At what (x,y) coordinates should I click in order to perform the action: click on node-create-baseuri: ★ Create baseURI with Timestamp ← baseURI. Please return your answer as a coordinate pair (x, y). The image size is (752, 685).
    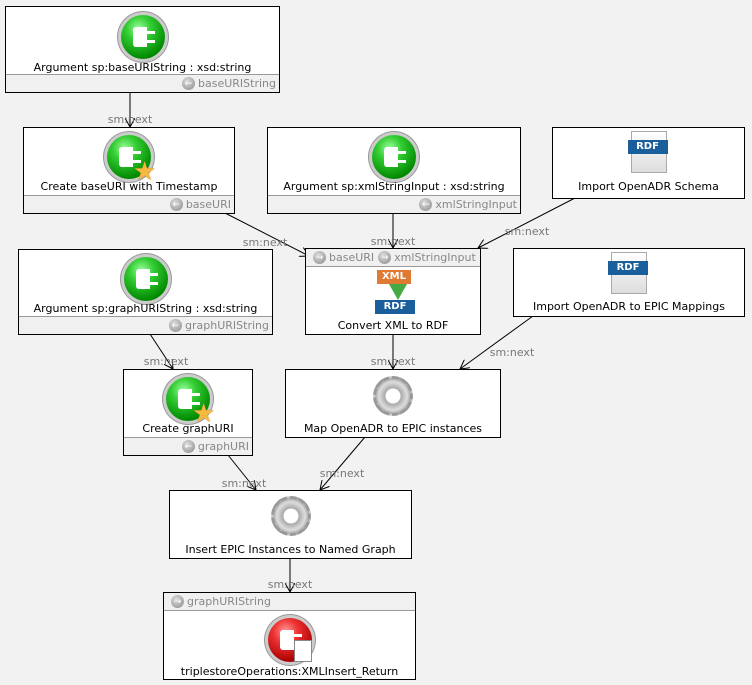
    Looking at the image, I should click on (129, 170).